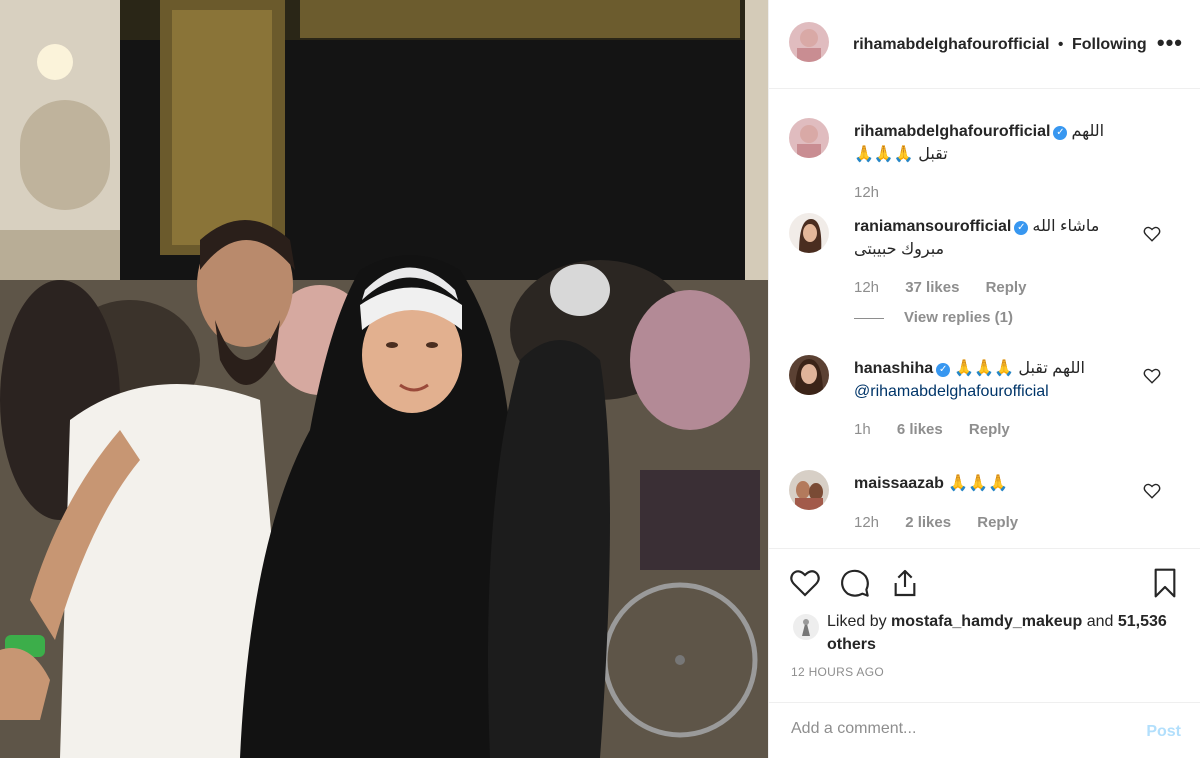 This screenshot has height=759, width=1200. What do you see at coordinates (986, 621) in the screenshot?
I see `liked-by-user: mostafa_hamdy_makeup` at bounding box center [986, 621].